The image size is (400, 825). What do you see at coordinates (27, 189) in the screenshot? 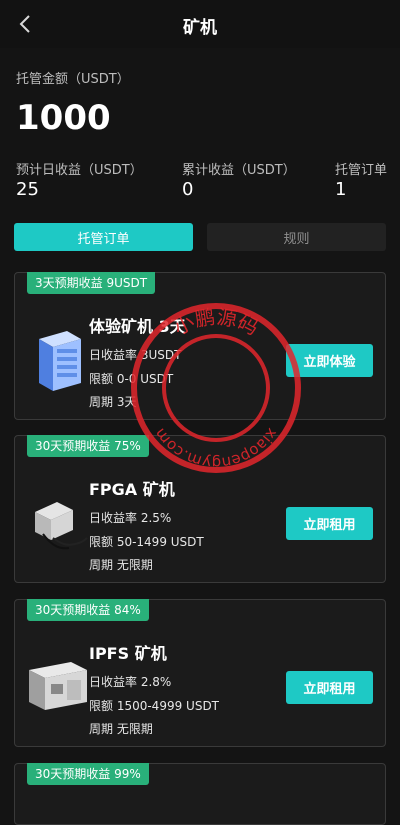
I see `daily-income-value: 25` at bounding box center [27, 189].